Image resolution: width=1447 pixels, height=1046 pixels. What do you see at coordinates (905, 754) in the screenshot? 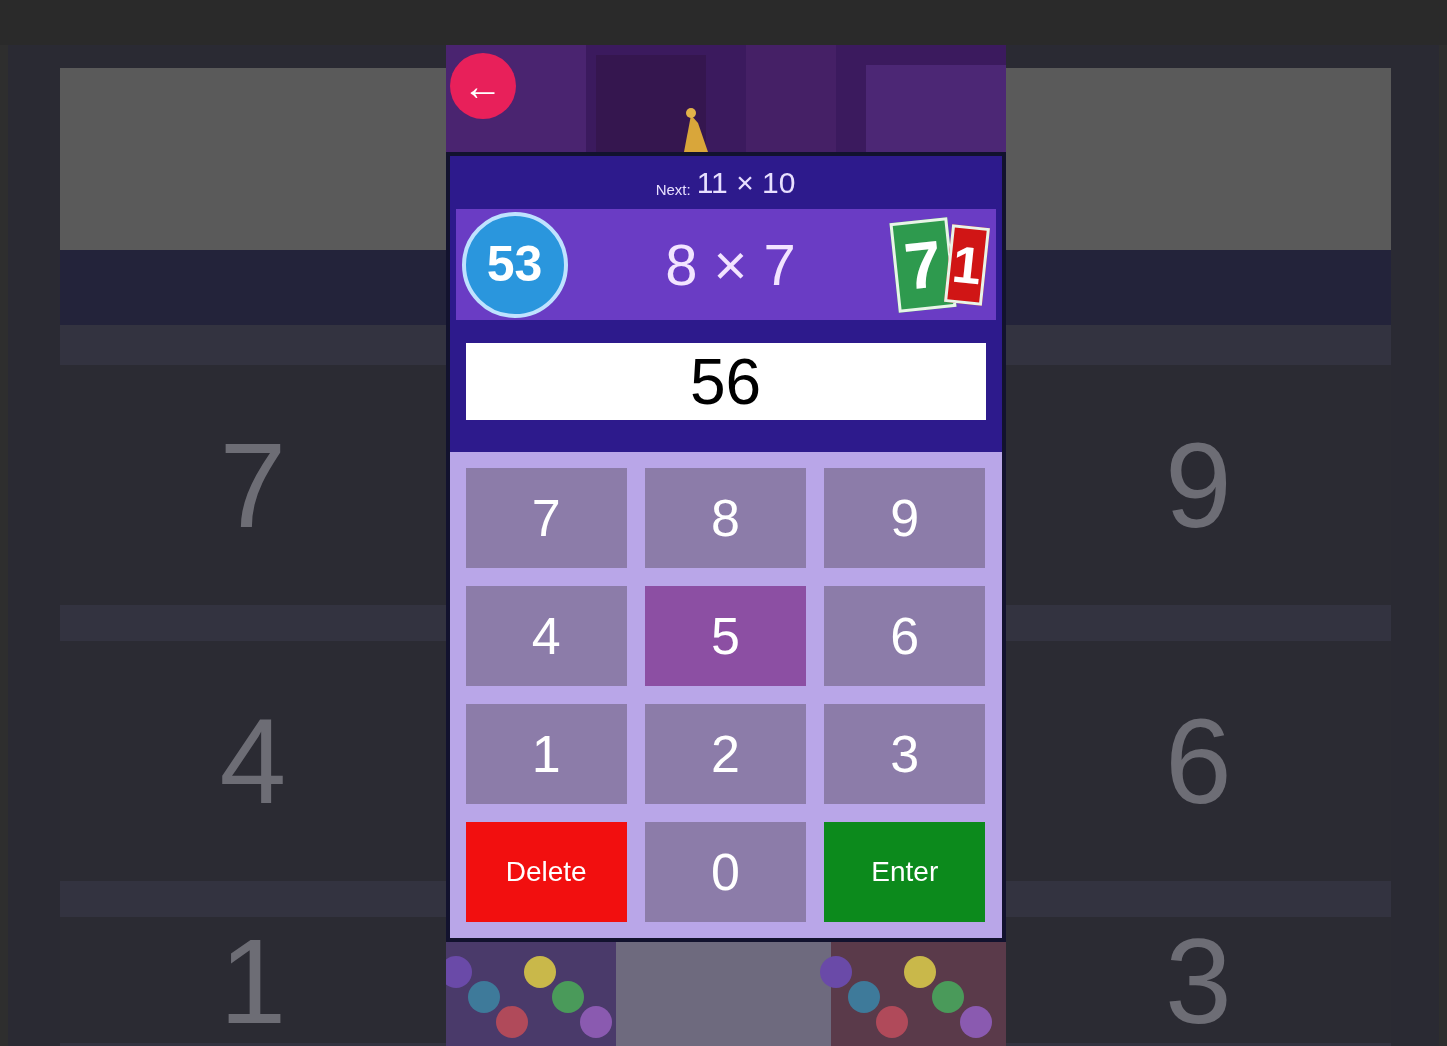
I see `digit-key: 3` at bounding box center [905, 754].